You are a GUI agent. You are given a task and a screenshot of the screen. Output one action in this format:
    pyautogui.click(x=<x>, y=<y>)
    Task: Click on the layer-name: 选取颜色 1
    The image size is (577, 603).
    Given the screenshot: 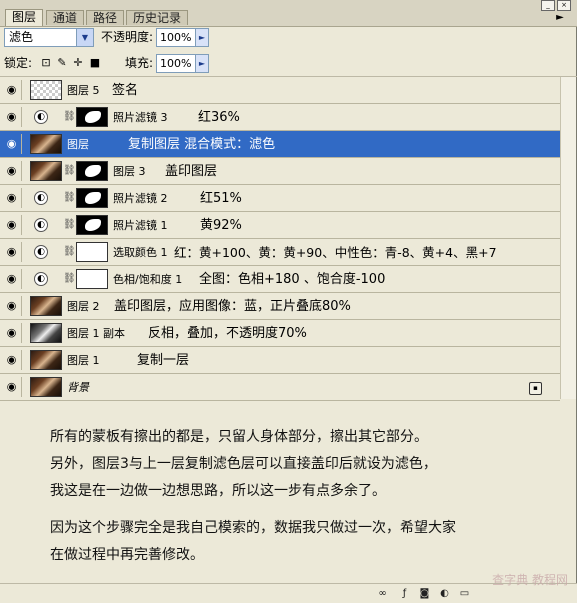 What is the action you would take?
    pyautogui.click(x=140, y=252)
    